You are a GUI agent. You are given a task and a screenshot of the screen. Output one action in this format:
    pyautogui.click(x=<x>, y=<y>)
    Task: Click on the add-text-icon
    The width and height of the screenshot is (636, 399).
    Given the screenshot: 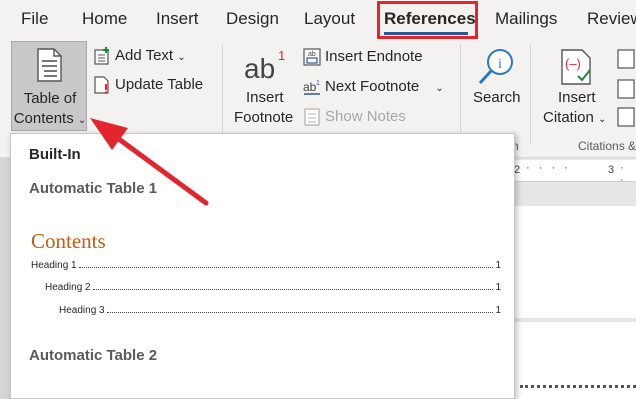 What is the action you would take?
    pyautogui.click(x=101, y=56)
    